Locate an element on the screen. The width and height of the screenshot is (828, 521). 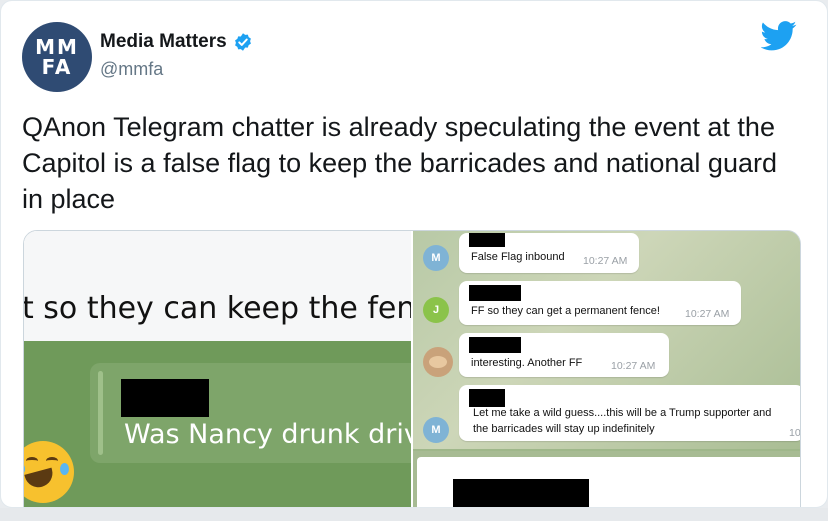
chat-message-text: FF so they can get a permanent fence! is located at coordinates (565, 311).